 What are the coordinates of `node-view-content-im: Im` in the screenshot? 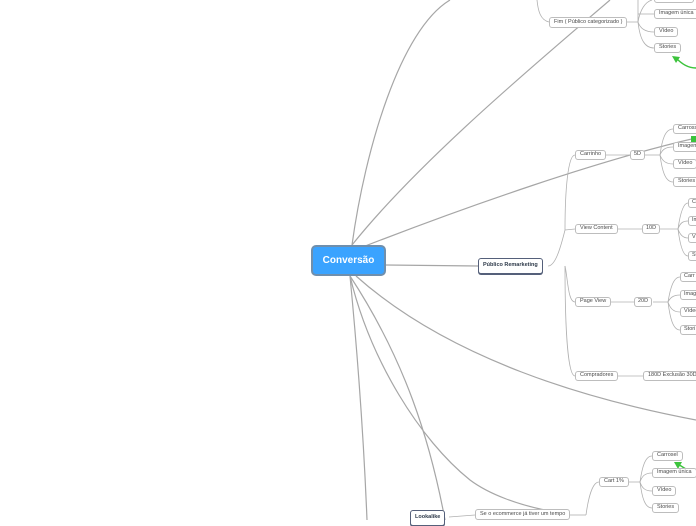 It's located at (692, 221).